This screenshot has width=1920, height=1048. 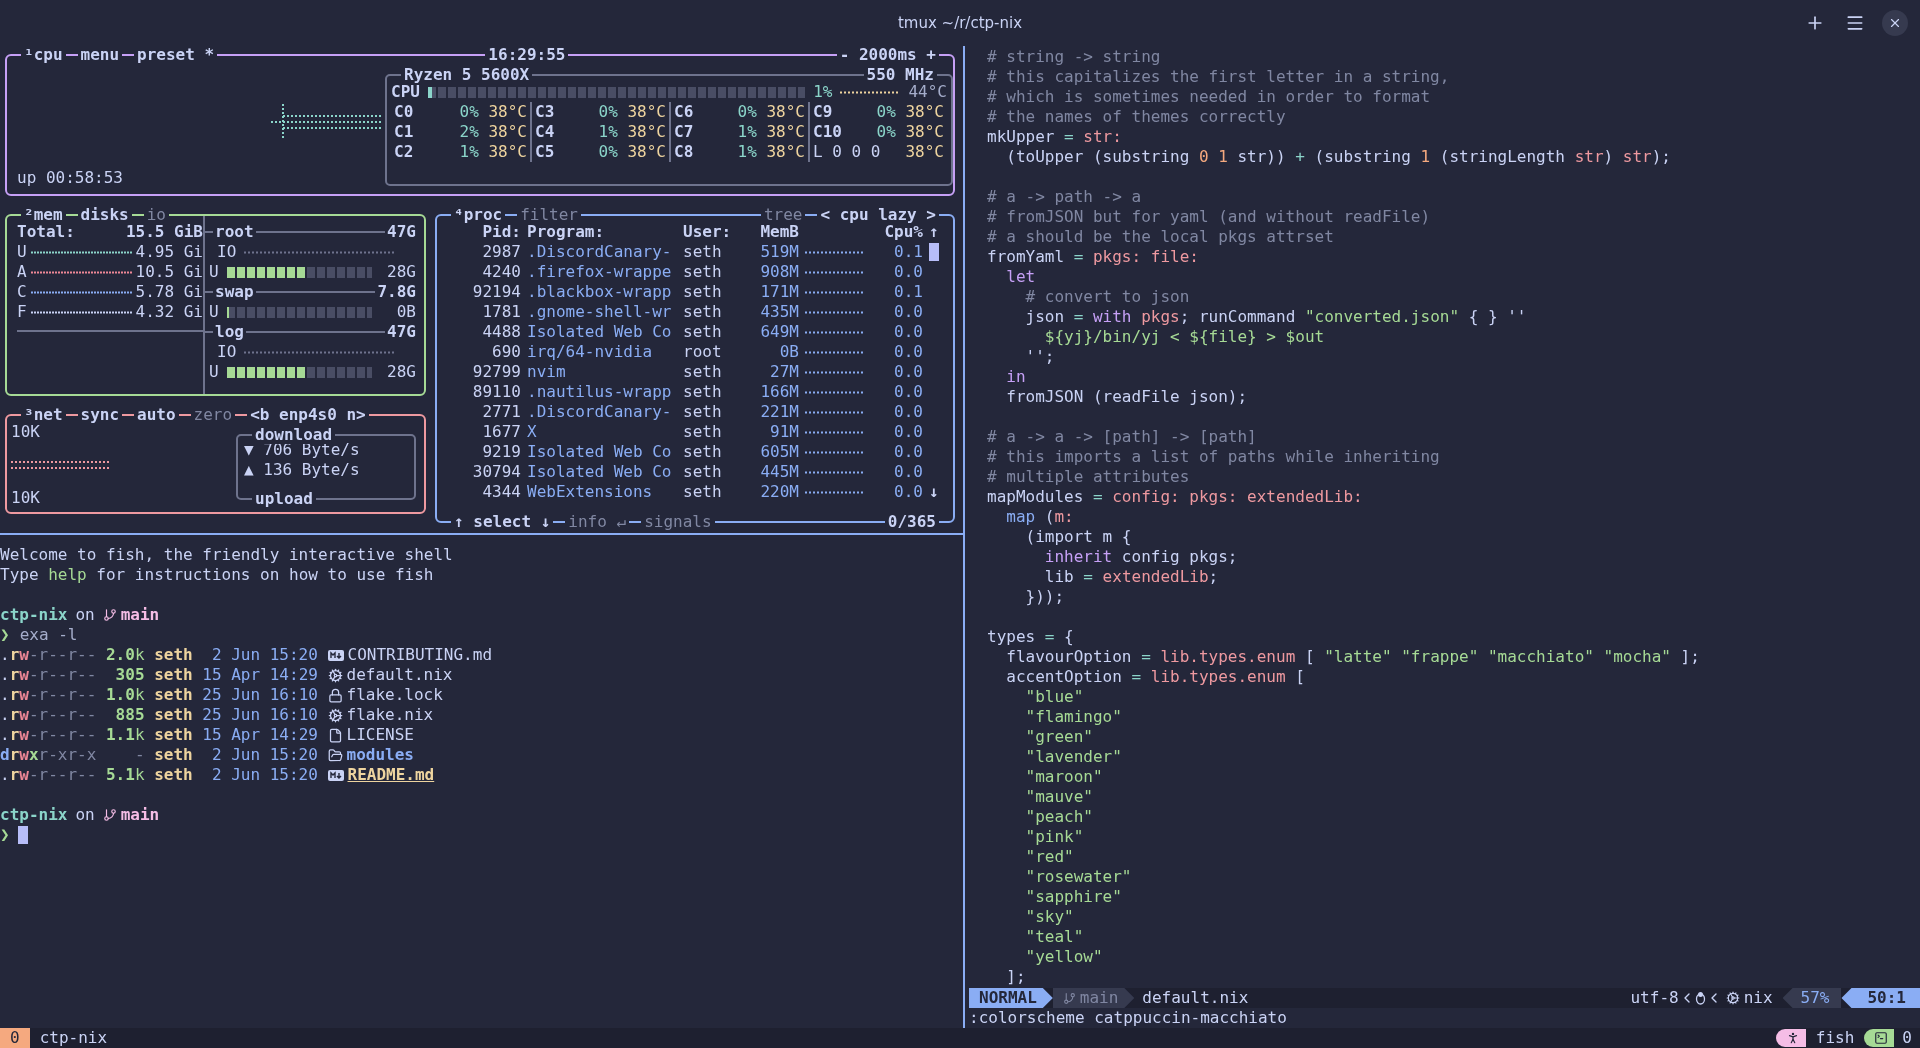 I want to click on close-button, so click(x=1895, y=23).